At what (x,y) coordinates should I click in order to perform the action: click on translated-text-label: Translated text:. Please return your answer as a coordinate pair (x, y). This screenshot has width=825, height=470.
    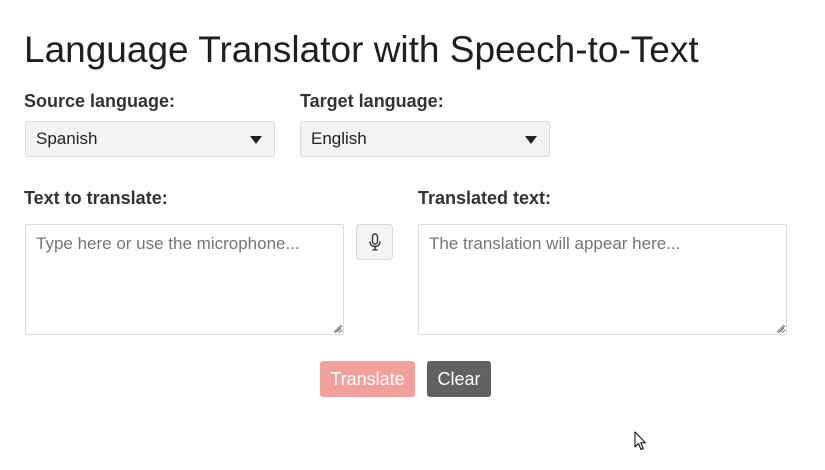
    Looking at the image, I should click on (485, 198).